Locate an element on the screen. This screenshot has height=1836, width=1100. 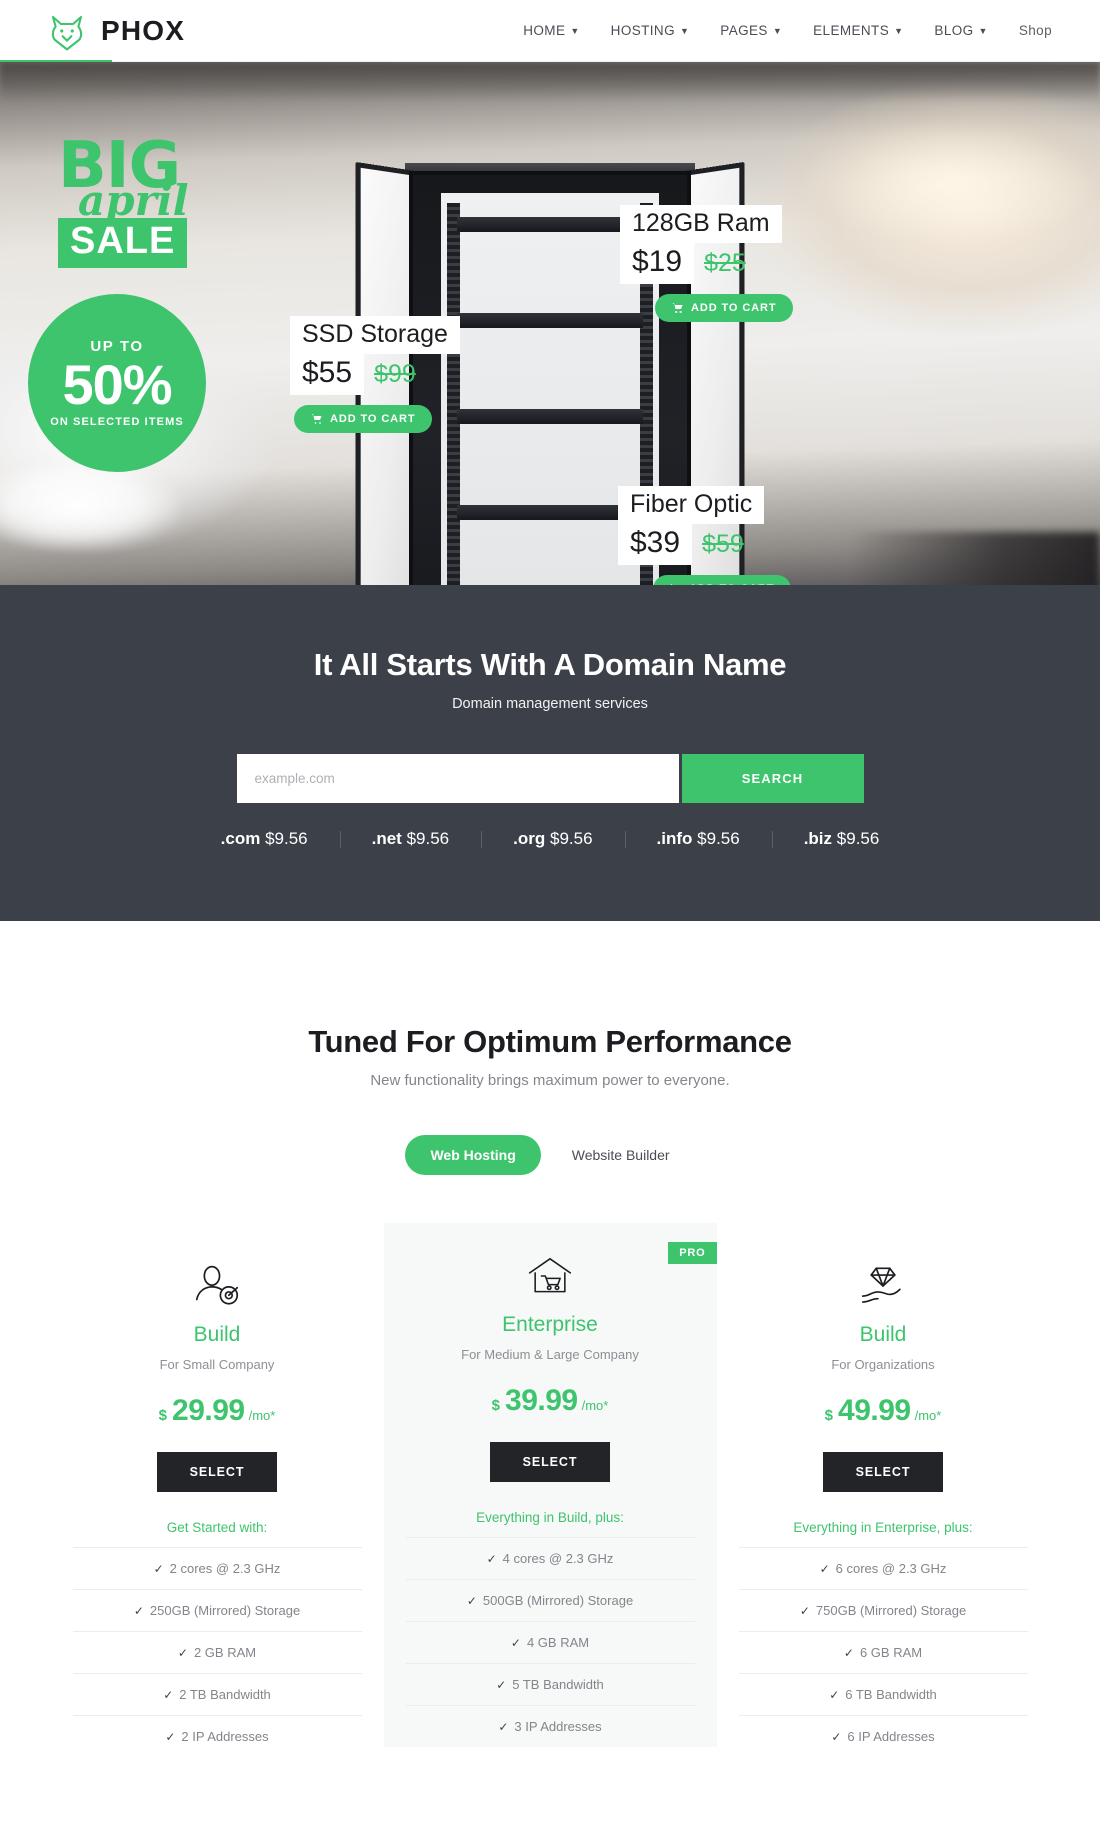
tld-item-com: .com $9.56 is located at coordinates (264, 839).